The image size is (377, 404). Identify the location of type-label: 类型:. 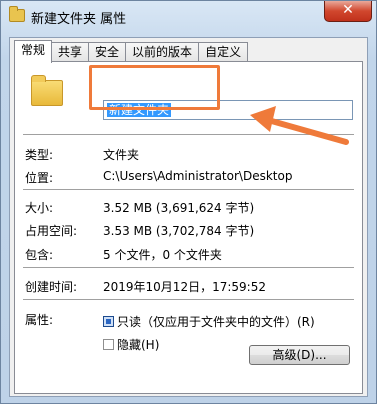
(39, 155).